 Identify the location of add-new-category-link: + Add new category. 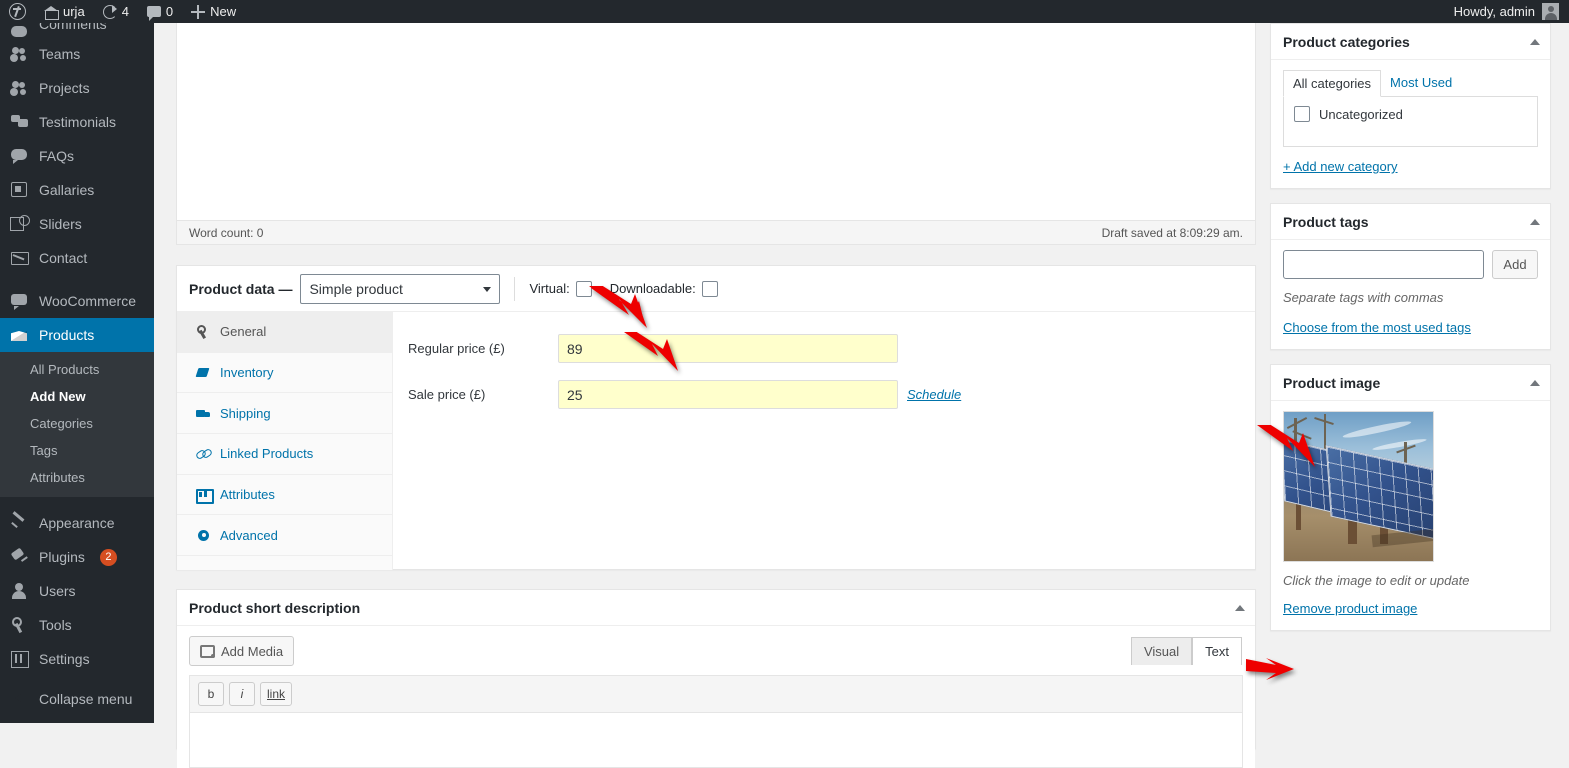
(1340, 166).